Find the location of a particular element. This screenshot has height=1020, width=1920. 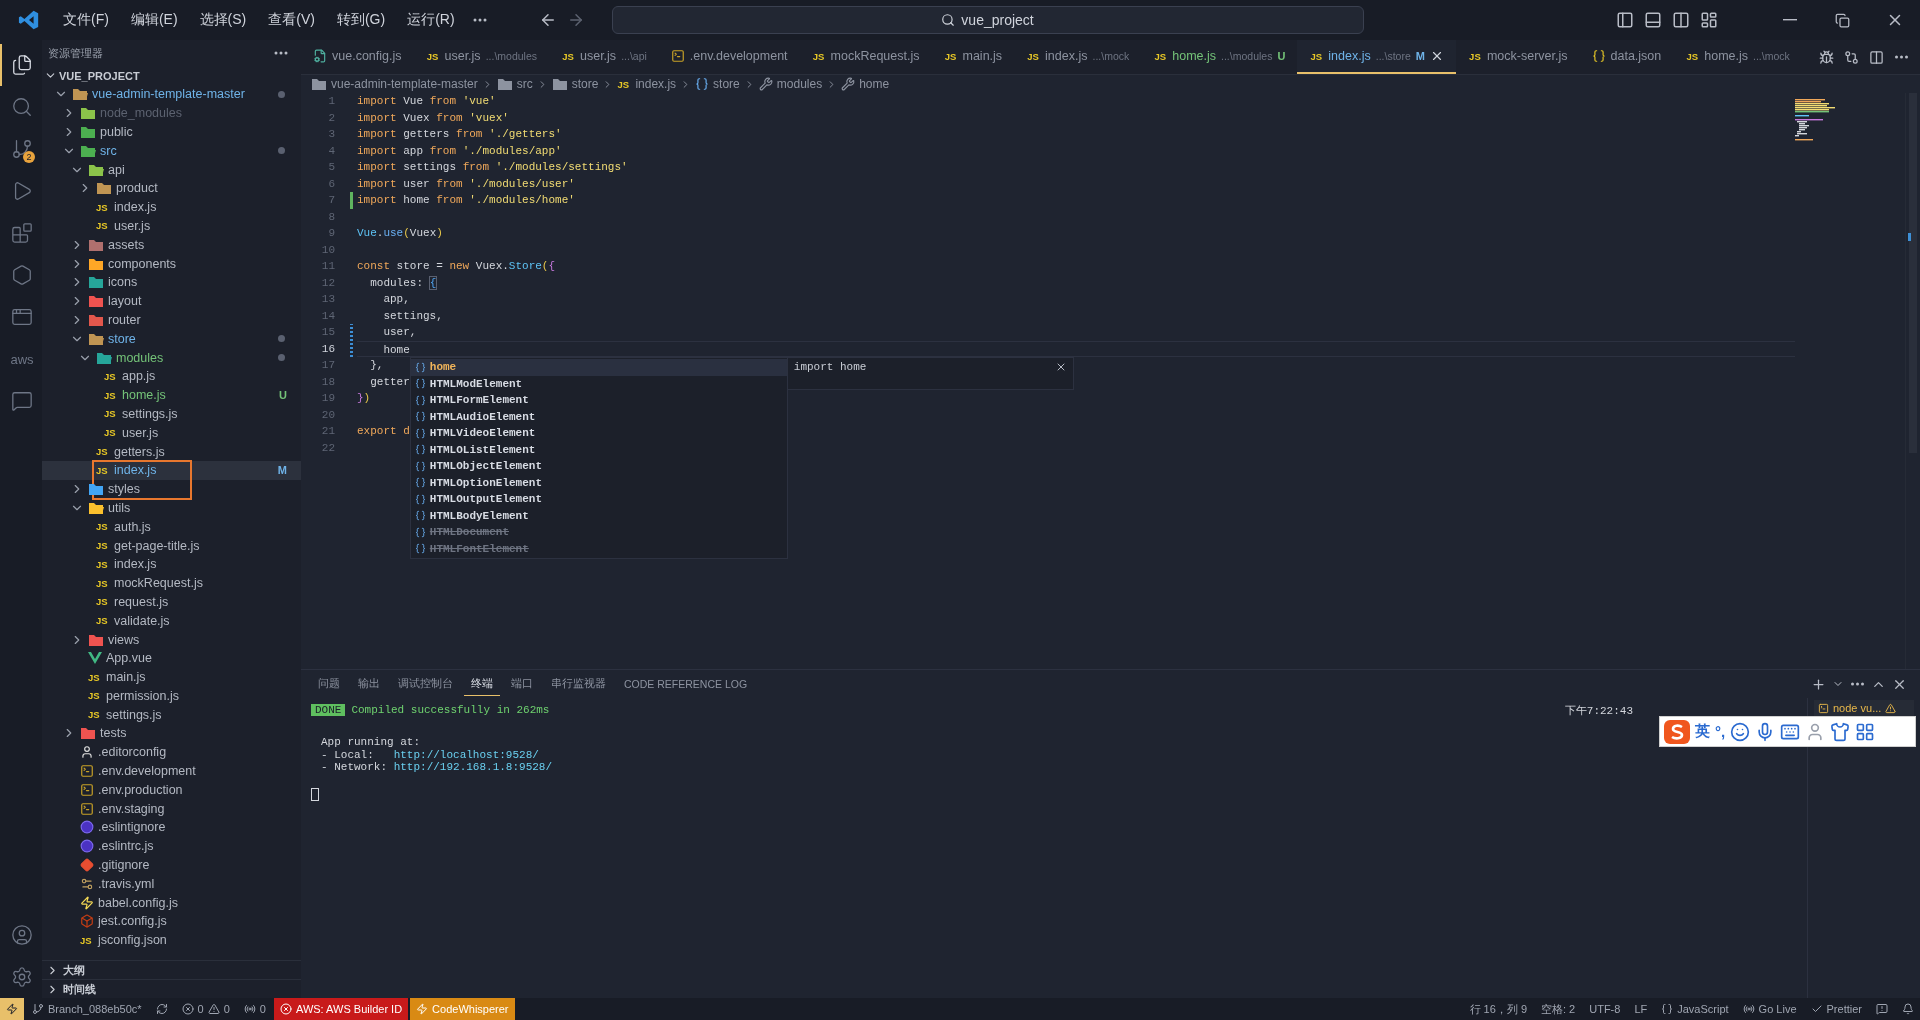

folder-item: components is located at coordinates (171, 263).